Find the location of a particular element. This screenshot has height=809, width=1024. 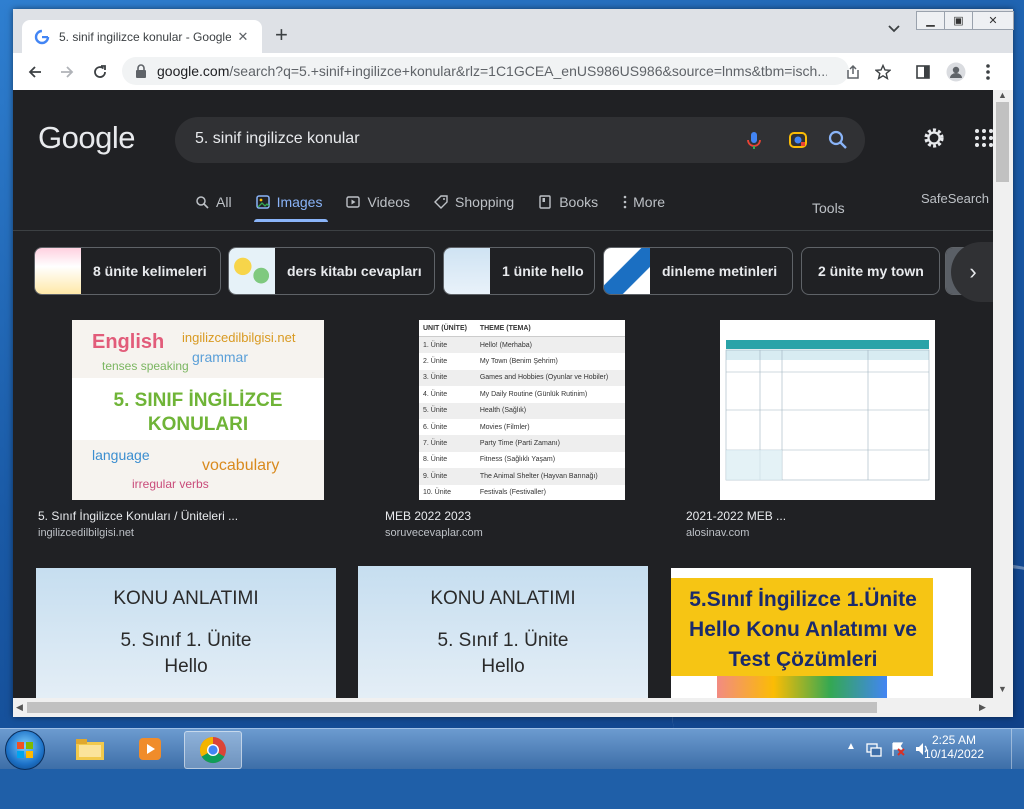

tab-more: More is located at coordinates (643, 202).